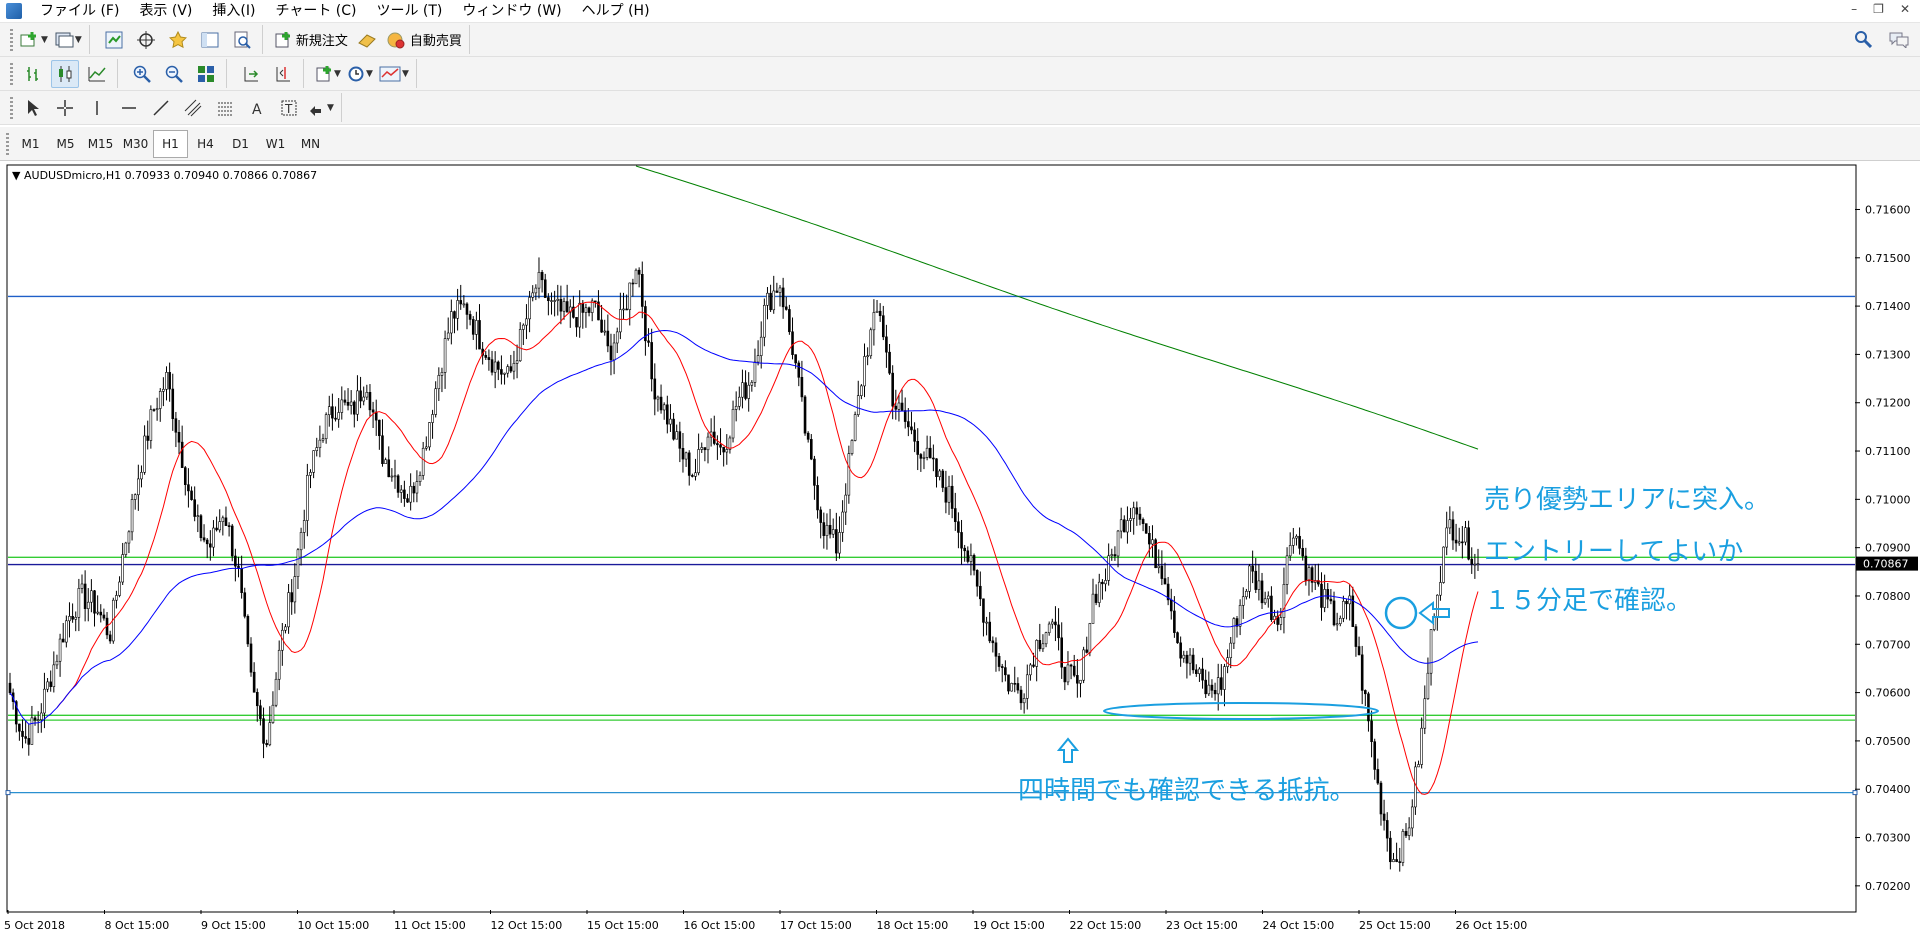 This screenshot has width=1920, height=937. Describe the element at coordinates (275, 144) in the screenshot. I see `period-w1: W1` at that location.